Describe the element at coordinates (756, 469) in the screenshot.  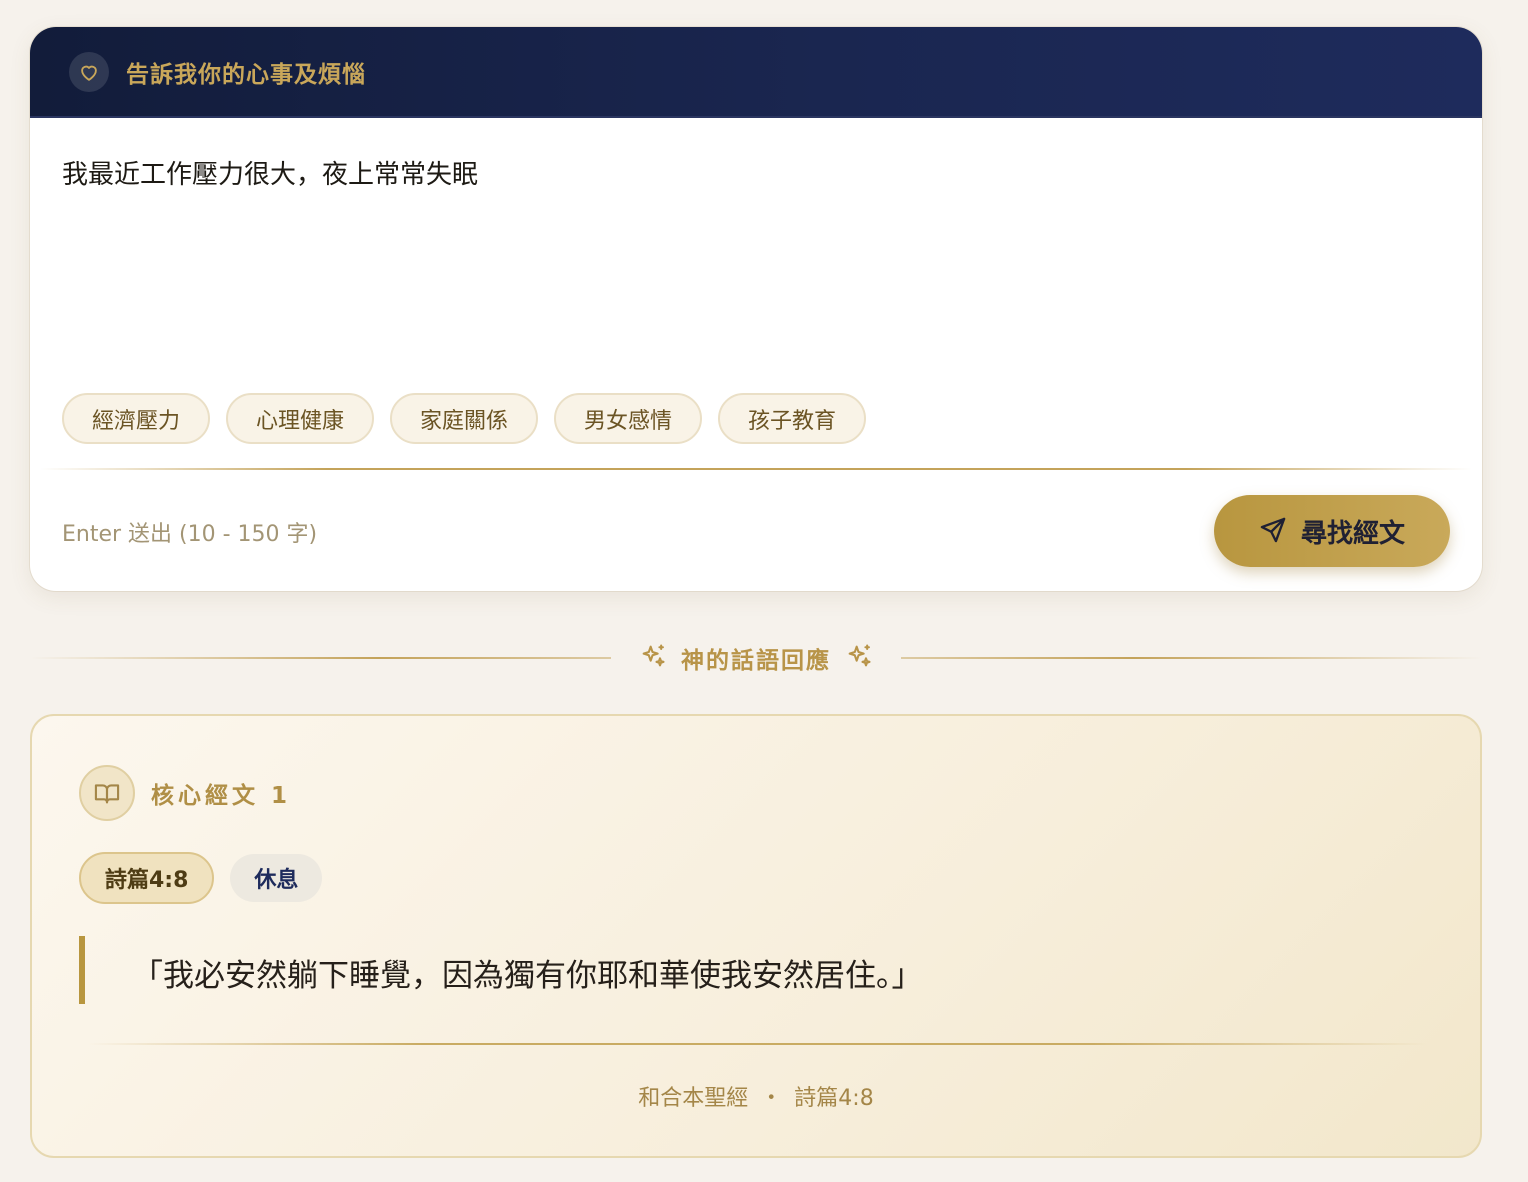
I see `card-divider` at that location.